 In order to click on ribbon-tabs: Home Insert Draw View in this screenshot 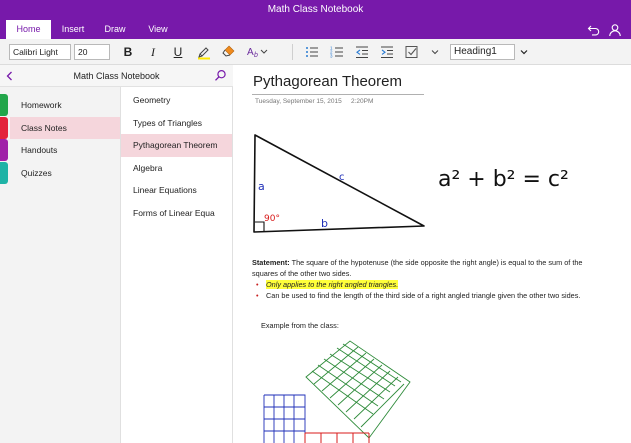, I will do `click(315, 29)`.